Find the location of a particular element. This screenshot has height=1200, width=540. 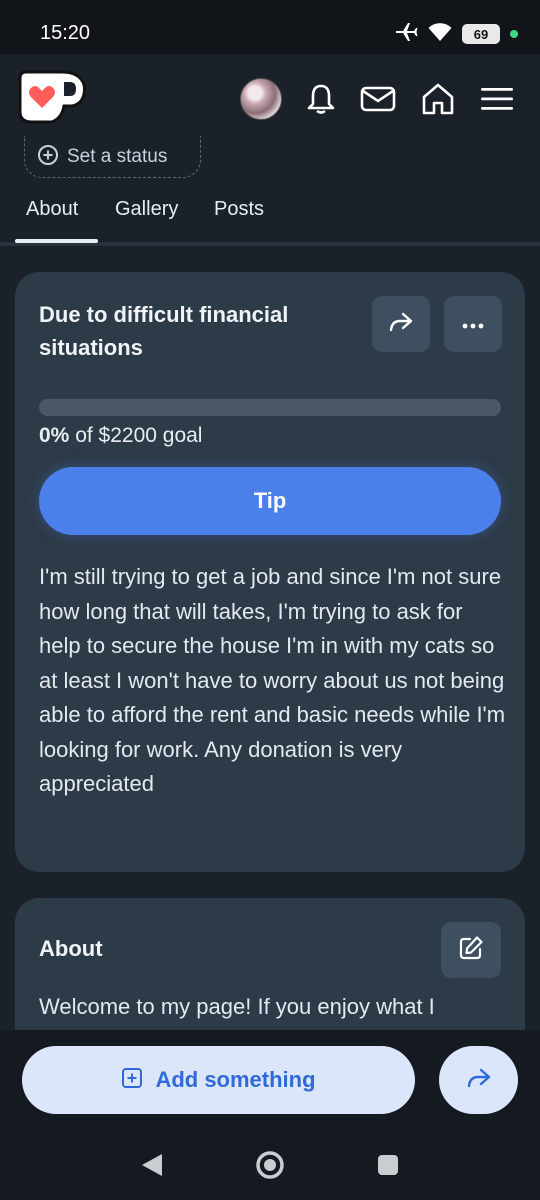

add-something-button: Add something is located at coordinates (218, 1080).